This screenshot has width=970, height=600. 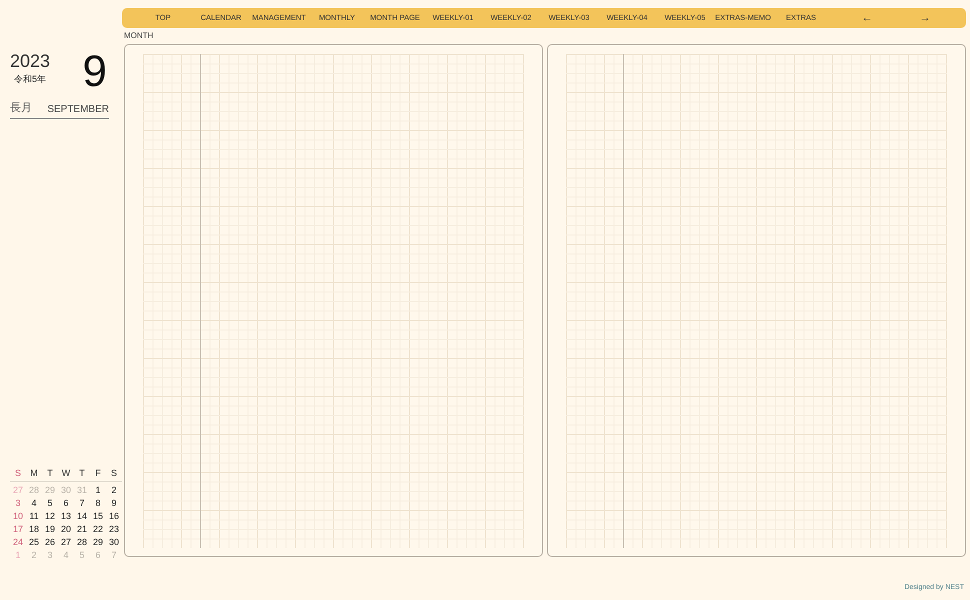 I want to click on month-japanese-name: 長月, so click(x=21, y=108).